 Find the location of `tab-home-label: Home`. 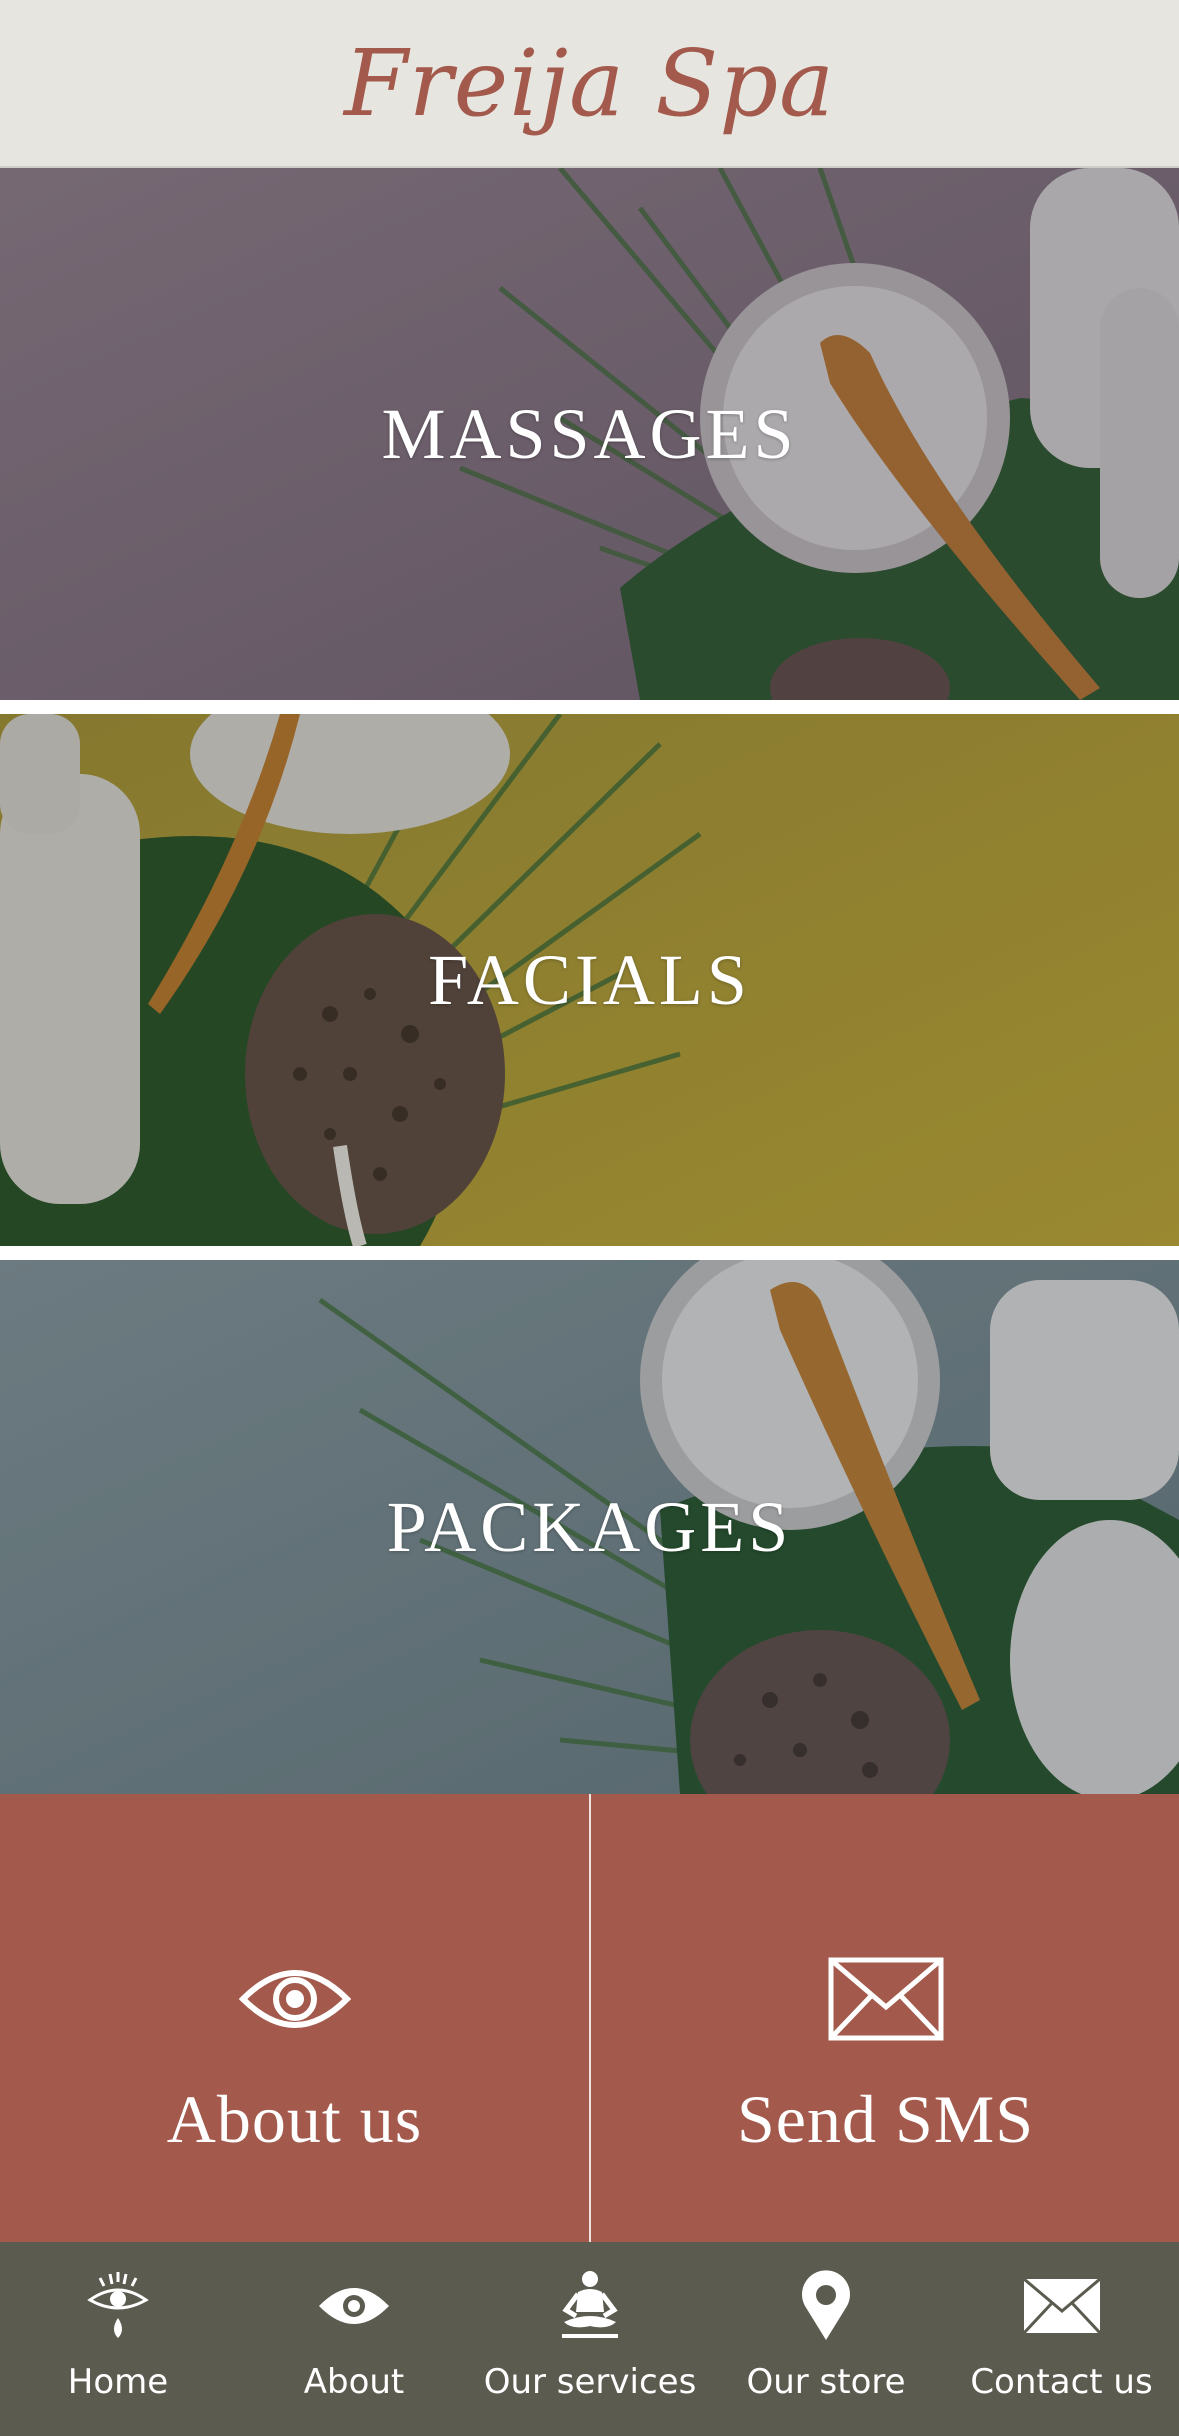

tab-home-label: Home is located at coordinates (118, 2382).